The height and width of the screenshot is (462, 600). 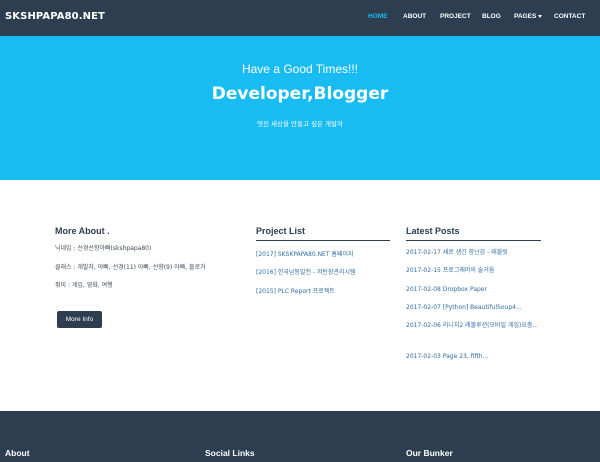 What do you see at coordinates (474, 253) in the screenshot?
I see `post-link: 2017-02-17 새로 생긴 장난감 - 태블릿` at bounding box center [474, 253].